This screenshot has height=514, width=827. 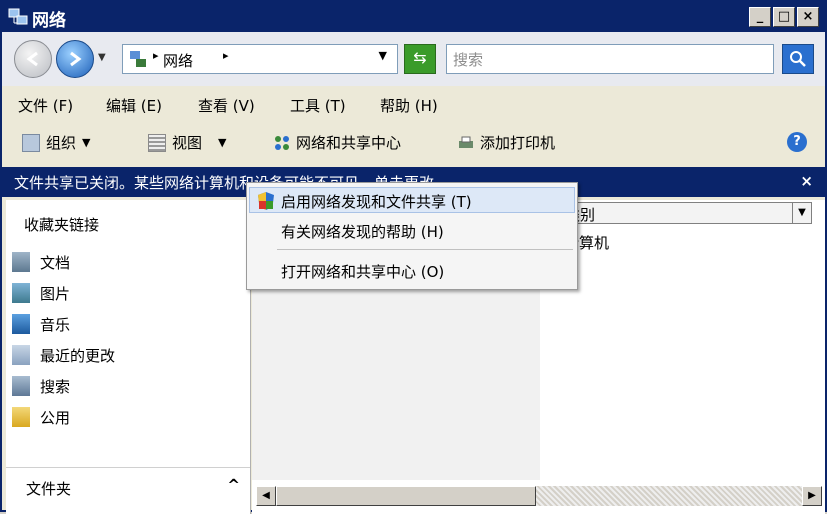 What do you see at coordinates (318, 105) in the screenshot?
I see `menu-tools: 工具 (T)` at bounding box center [318, 105].